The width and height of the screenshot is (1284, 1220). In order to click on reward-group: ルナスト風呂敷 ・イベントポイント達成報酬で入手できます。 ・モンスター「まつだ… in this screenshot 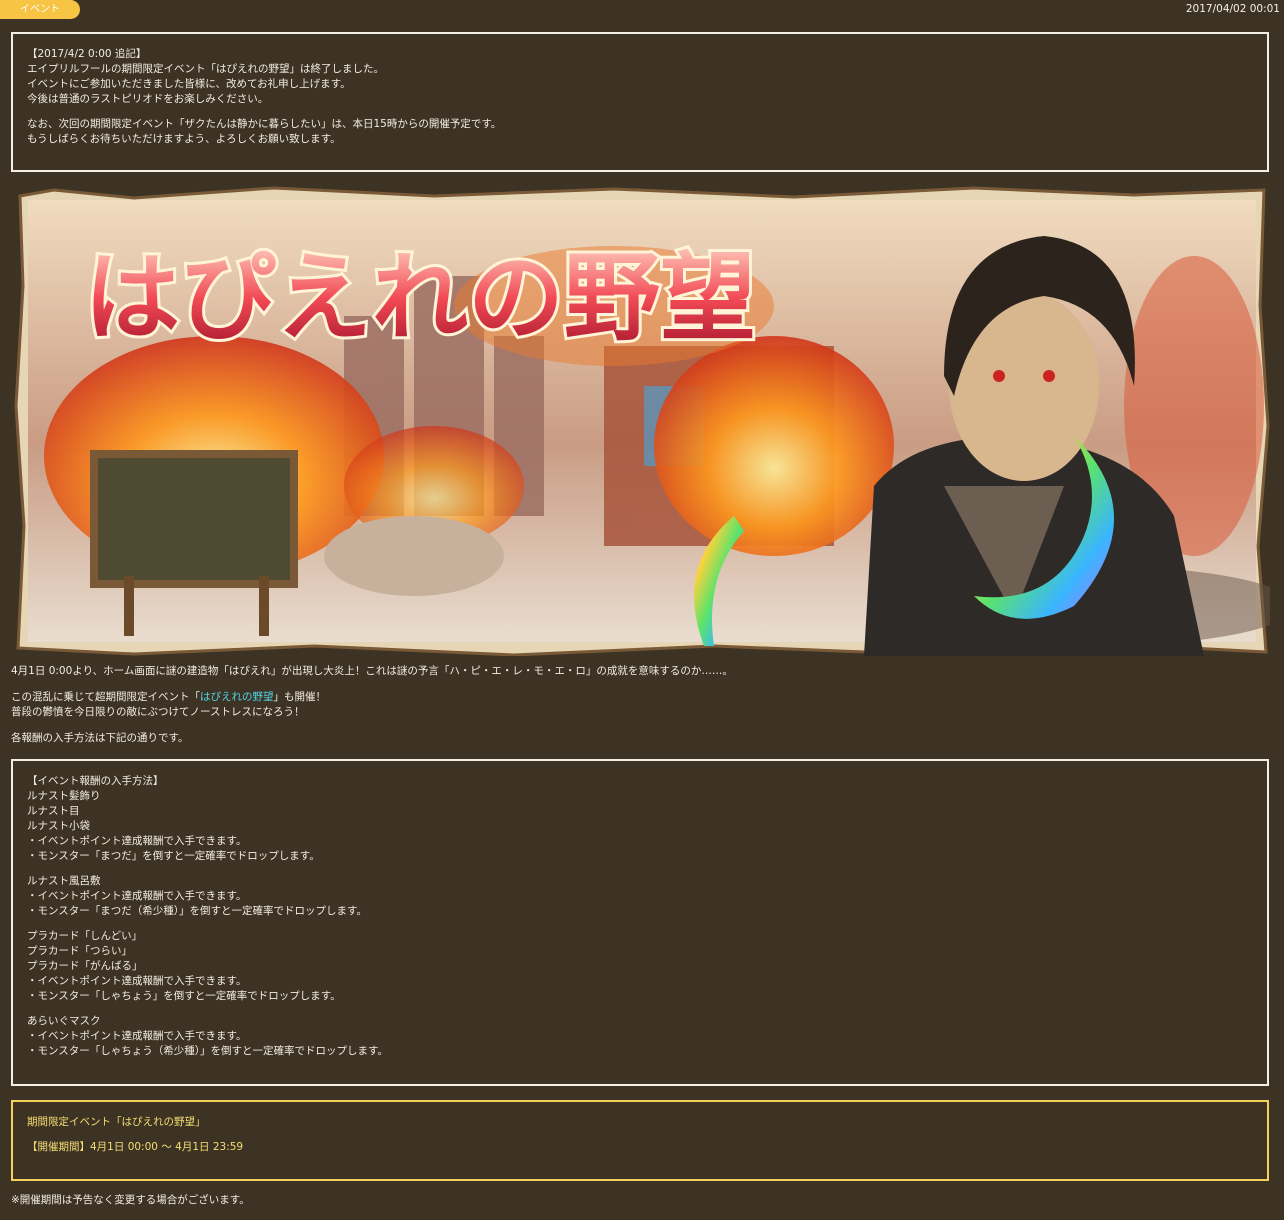, I will do `click(197, 896)`.